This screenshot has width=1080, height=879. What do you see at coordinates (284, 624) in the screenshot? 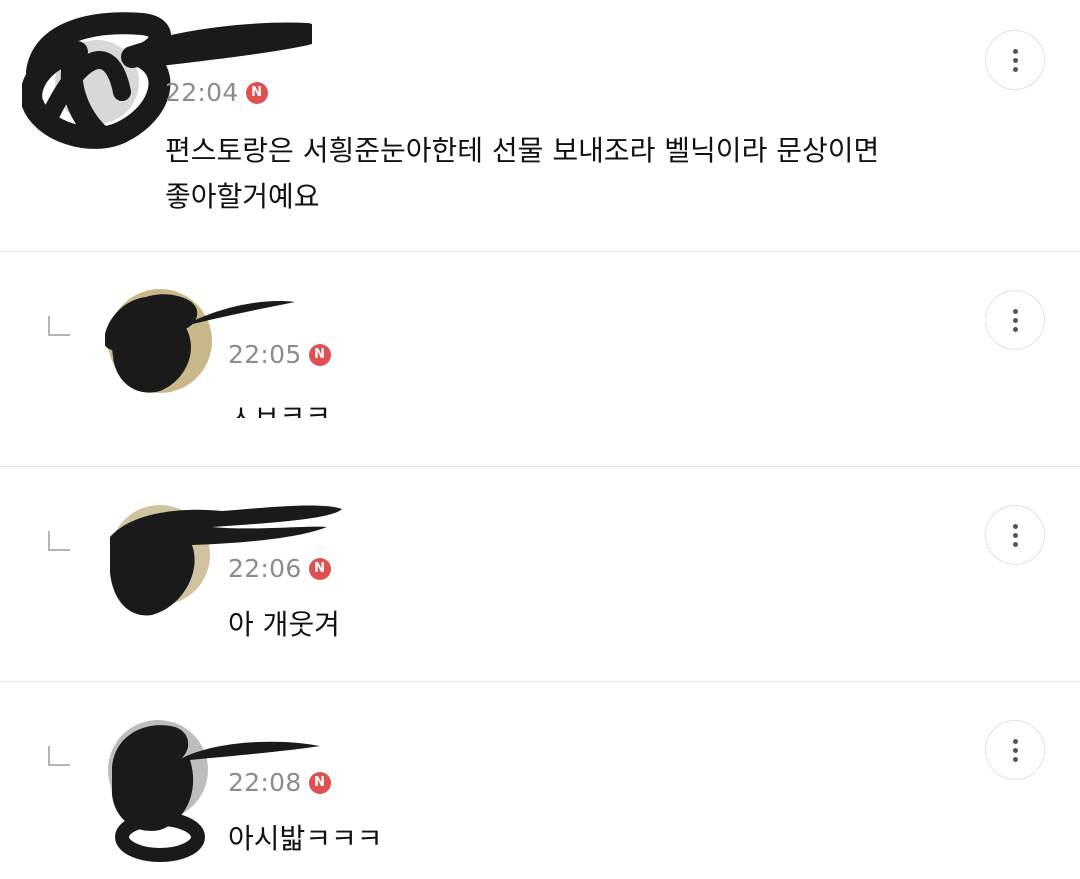
I see `comment-text: 아 개웃겨` at bounding box center [284, 624].